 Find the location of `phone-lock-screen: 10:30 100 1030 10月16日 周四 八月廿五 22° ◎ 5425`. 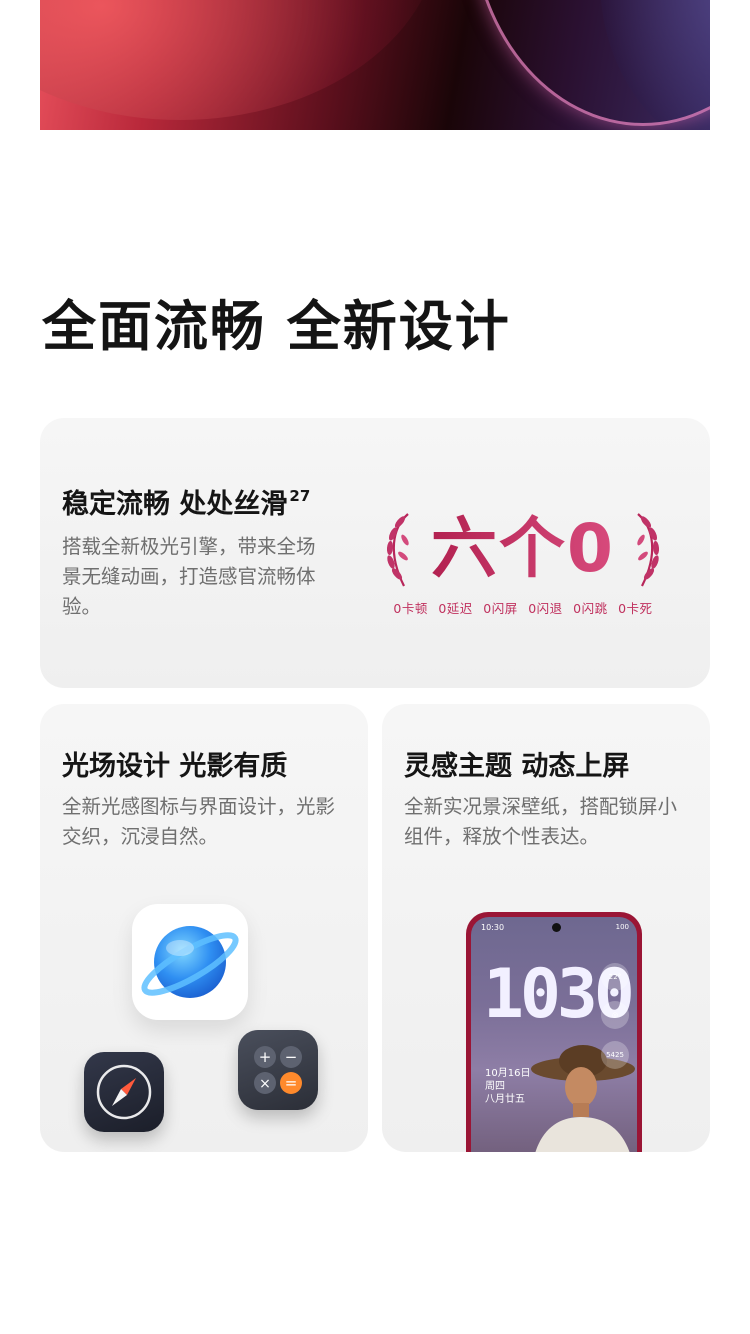

phone-lock-screen: 10:30 100 1030 10月16日 周四 八月廿五 22° ◎ 5425 is located at coordinates (554, 1034).